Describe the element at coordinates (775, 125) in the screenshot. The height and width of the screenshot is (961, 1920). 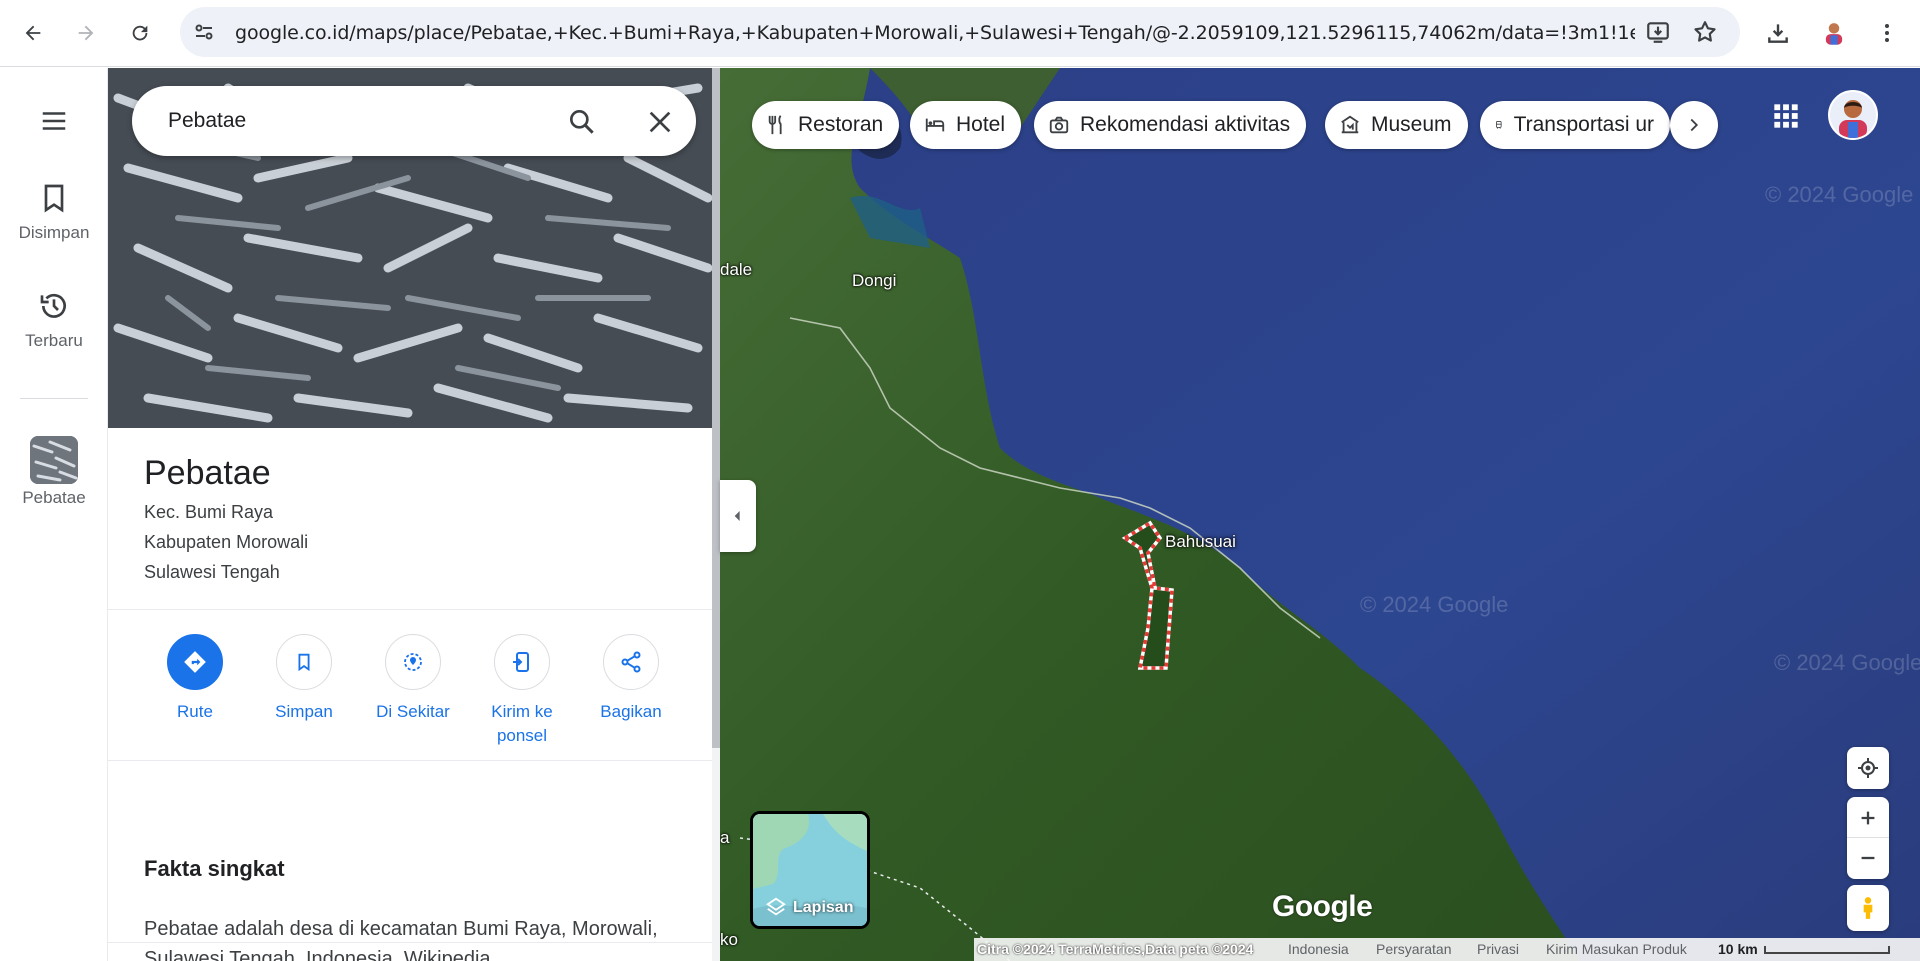
I see `restaurant-icon` at that location.